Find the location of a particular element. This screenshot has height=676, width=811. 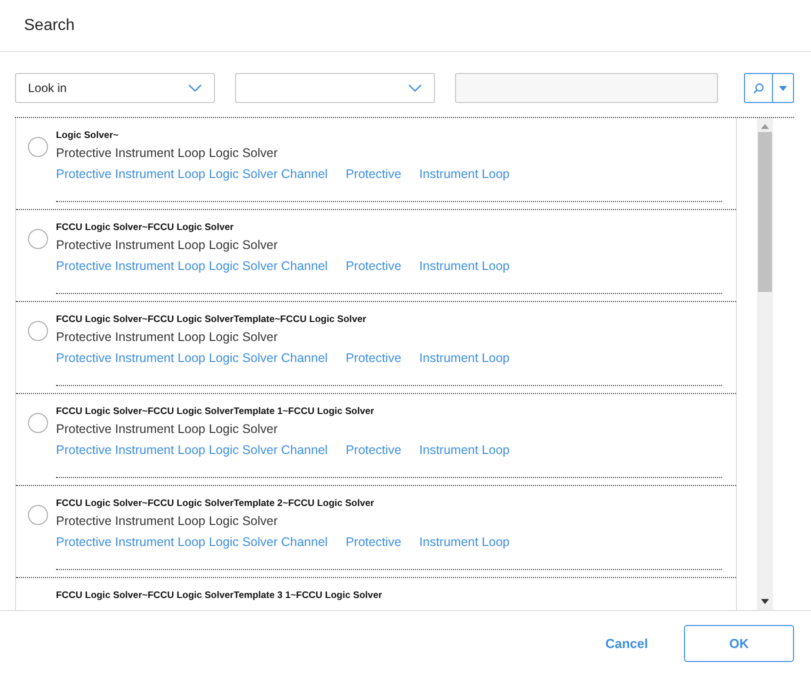

result-title: Logic Solver~ is located at coordinates (88, 135).